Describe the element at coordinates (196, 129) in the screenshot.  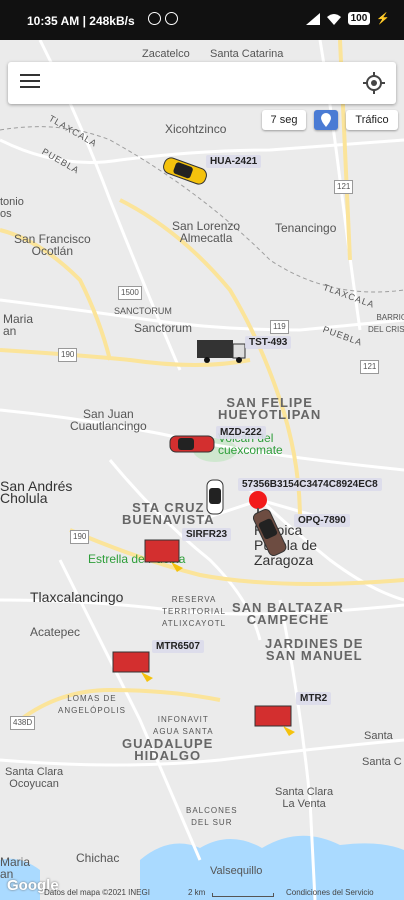
I see `map-label: Xicohtzinco` at that location.